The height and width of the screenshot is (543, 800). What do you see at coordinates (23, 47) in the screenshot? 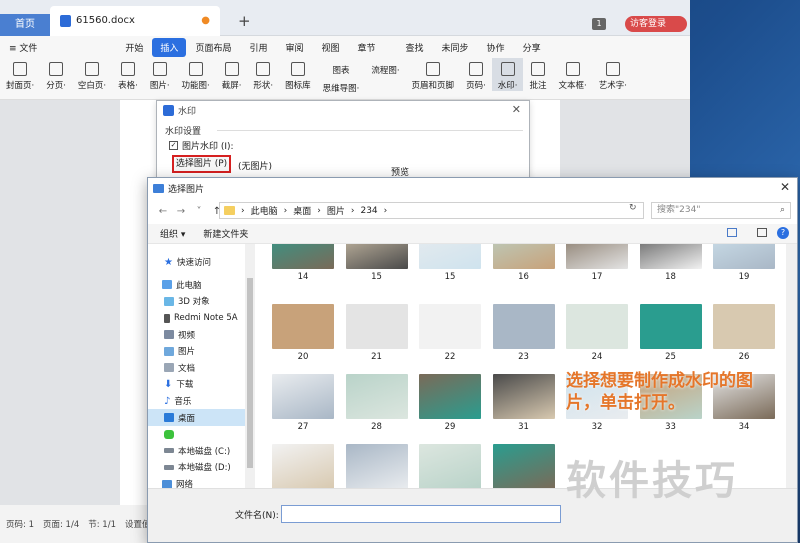
I see `menu-file: ≡ 文件` at bounding box center [23, 47].